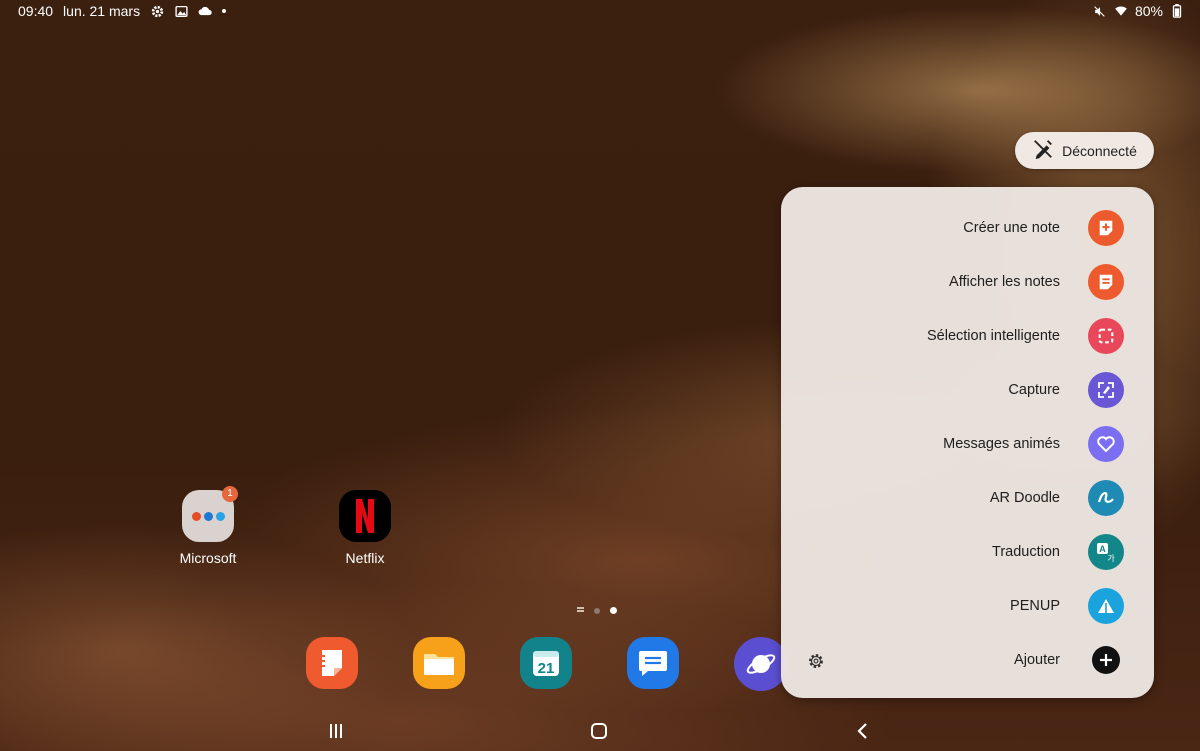 This screenshot has height=751, width=1200. Describe the element at coordinates (205, 11) in the screenshot. I see `cloud-icon` at that location.